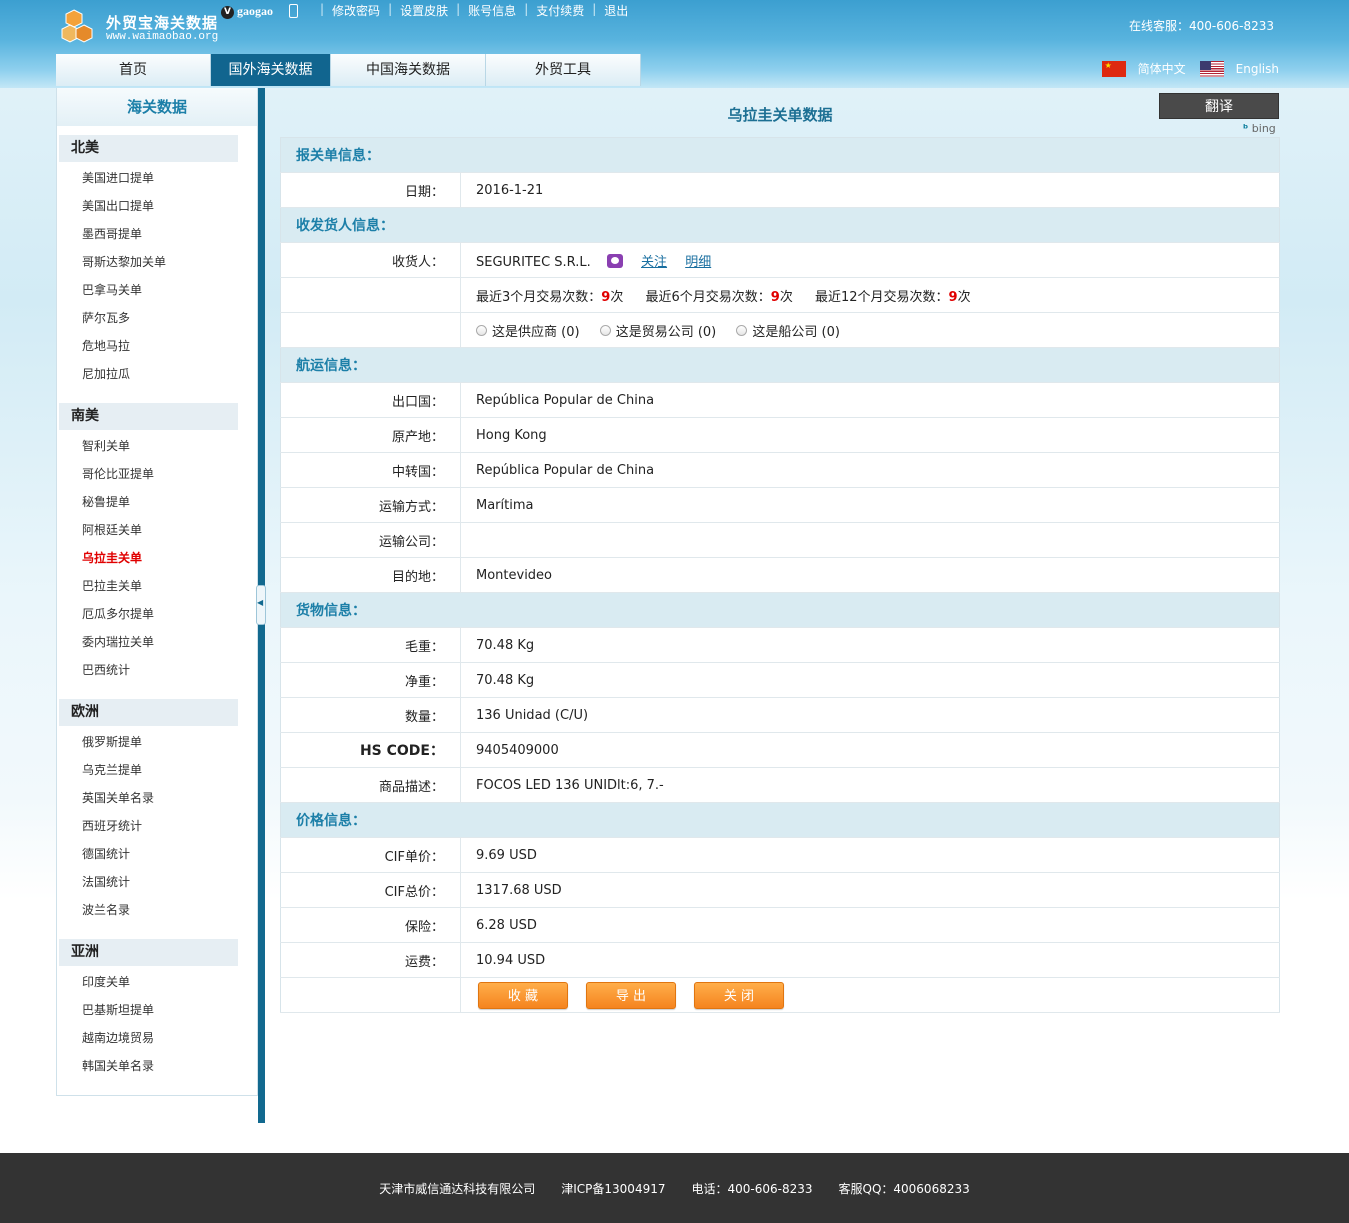 This screenshot has width=1349, height=1223. I want to click on sidebar-item: 委内瑞拉关单, so click(157, 642).